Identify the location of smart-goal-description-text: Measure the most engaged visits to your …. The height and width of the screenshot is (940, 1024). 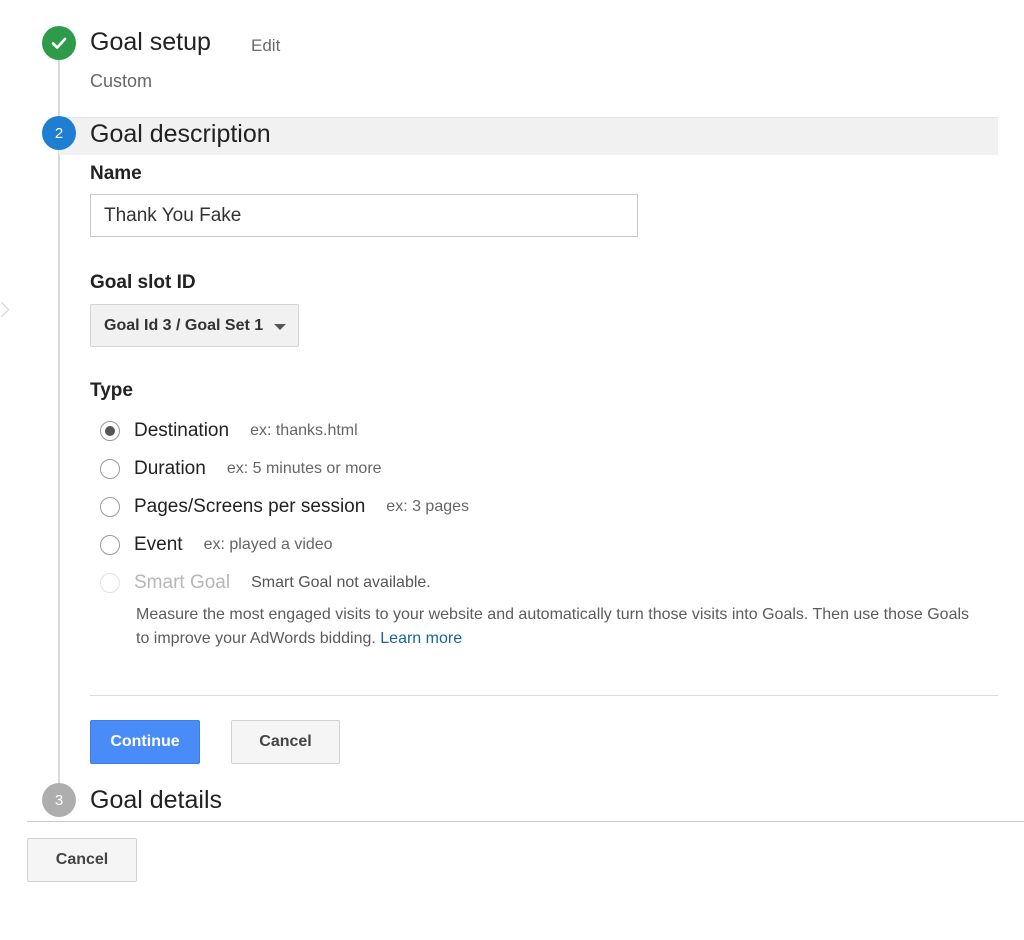
(553, 626).